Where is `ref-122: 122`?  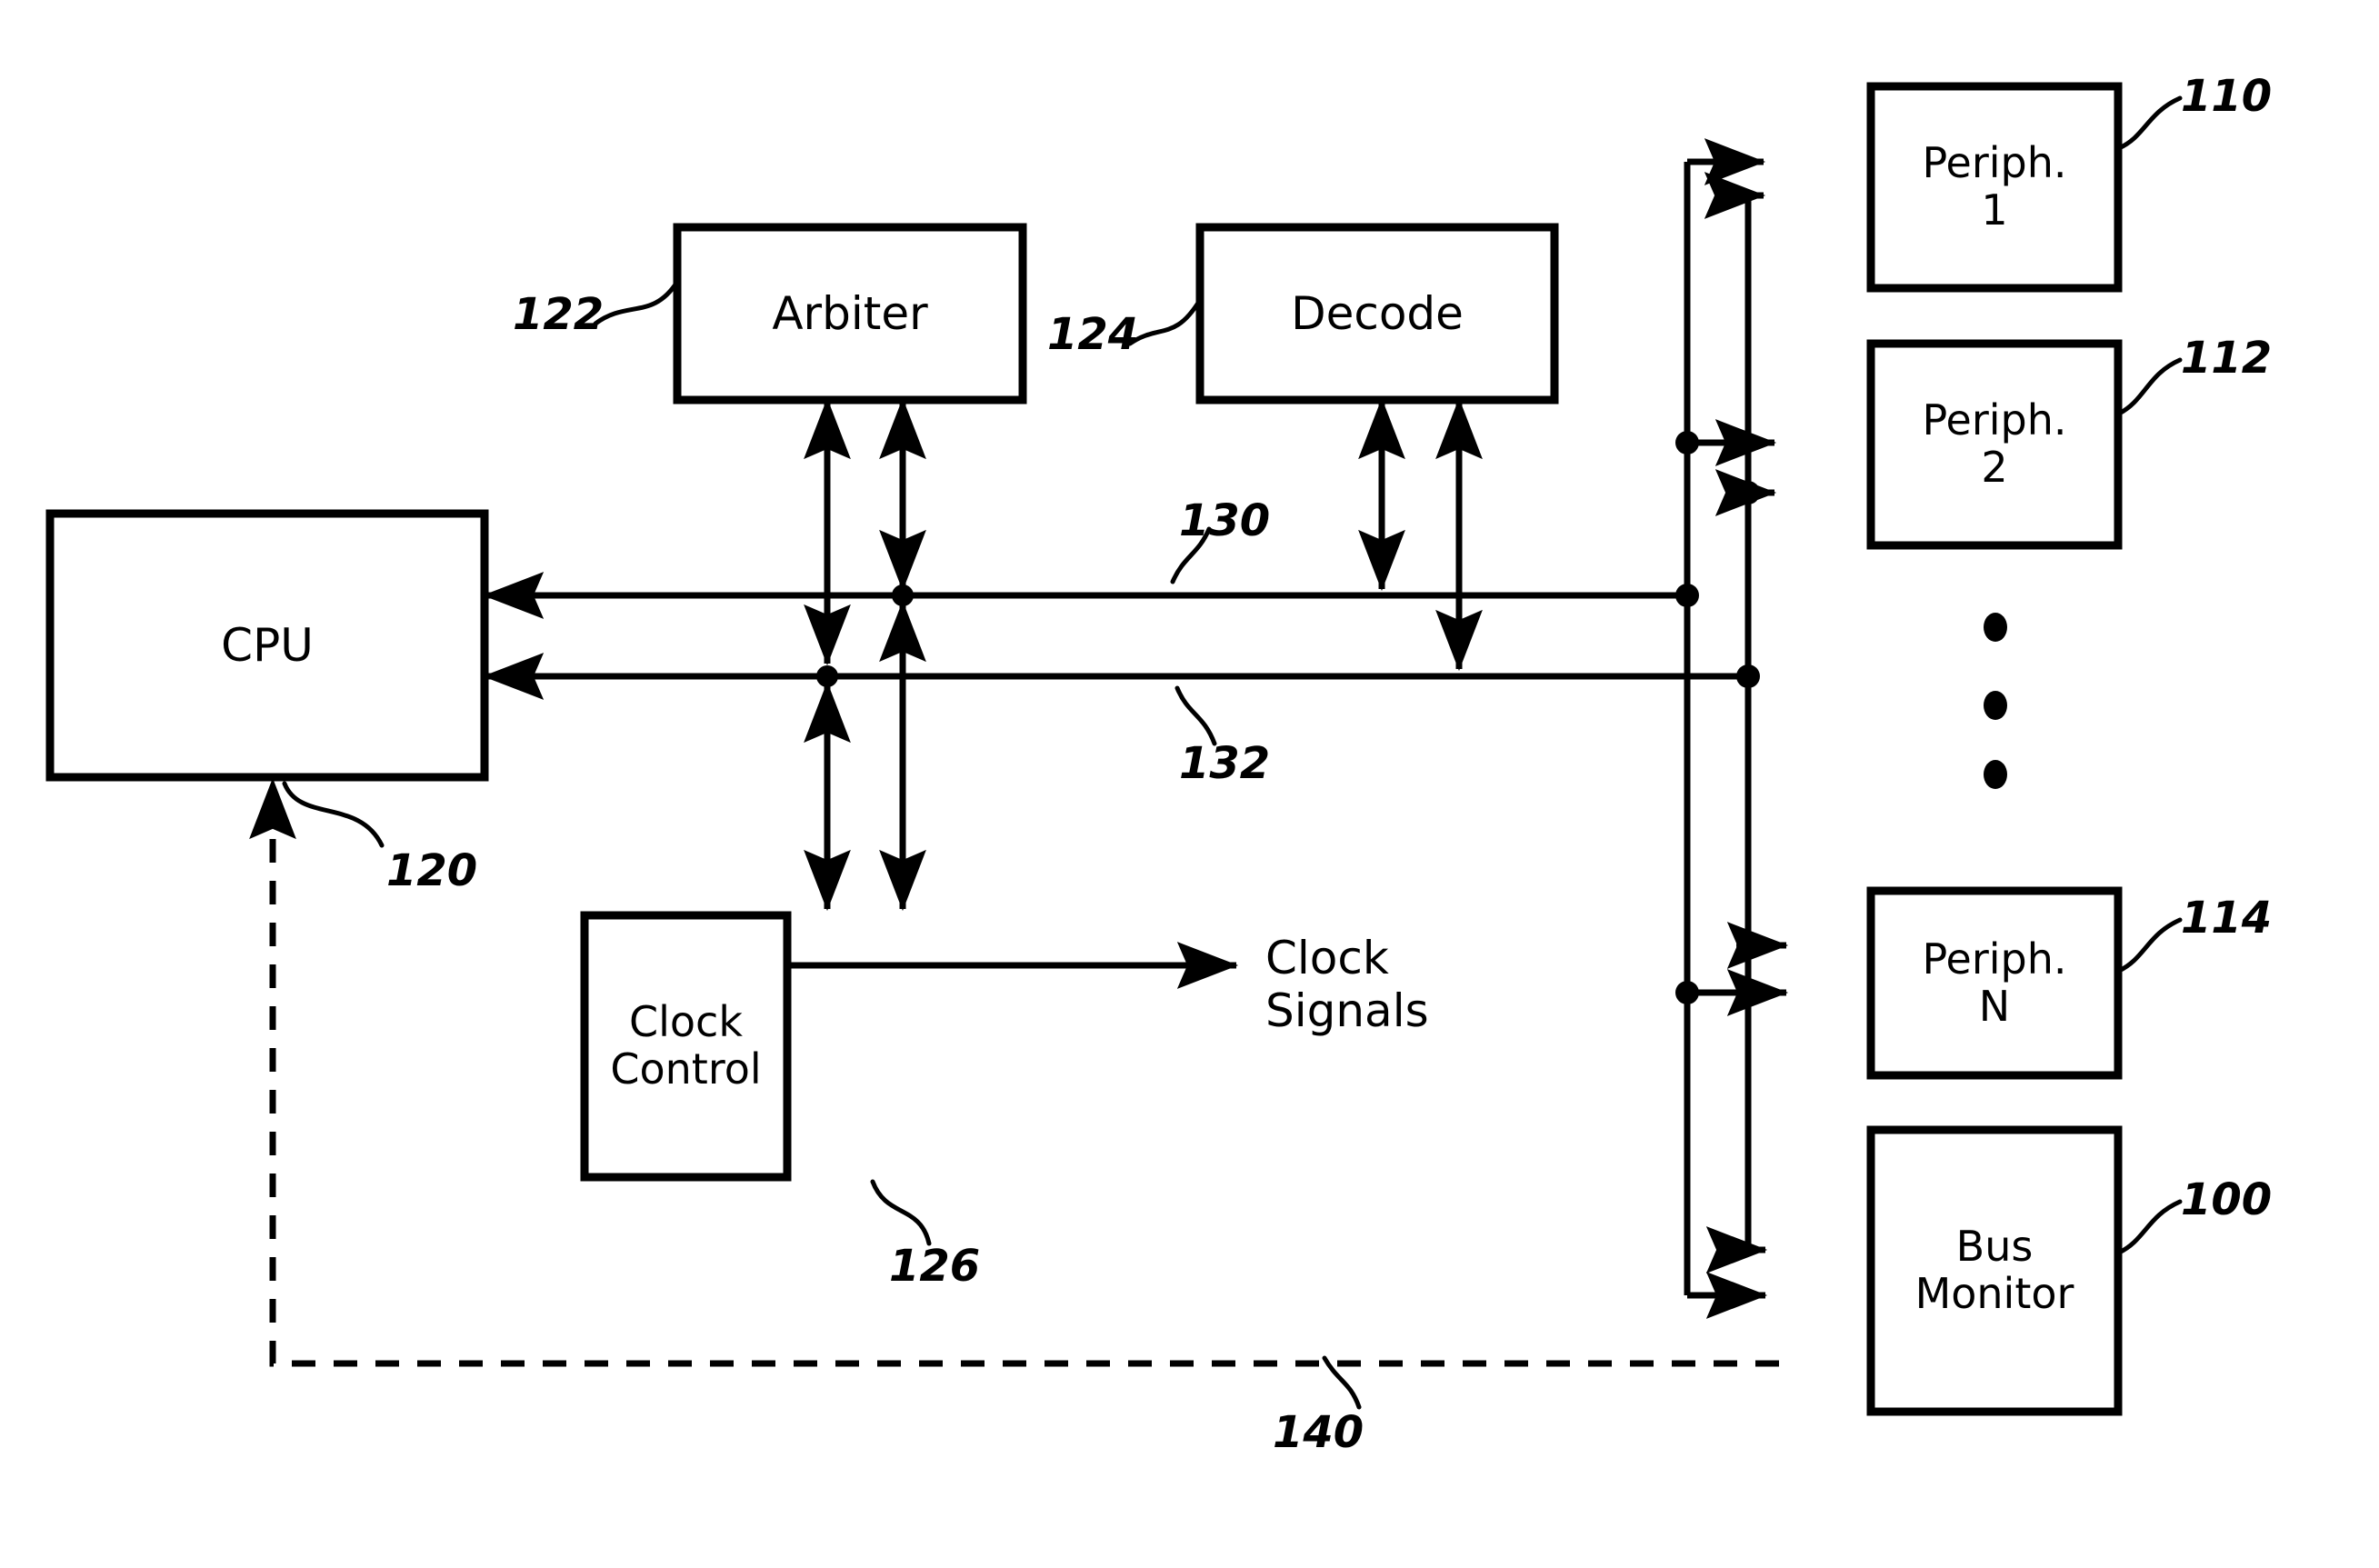
ref-122: 122 is located at coordinates (559, 314).